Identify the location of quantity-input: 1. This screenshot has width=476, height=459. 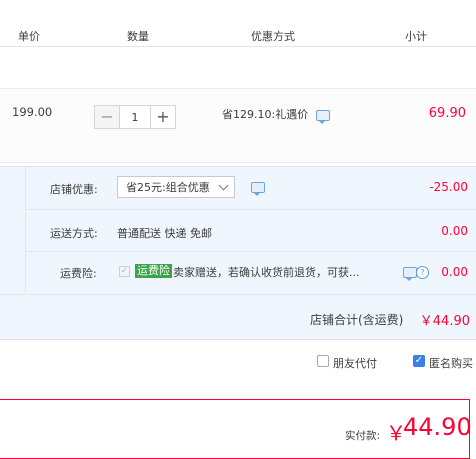
(135, 117).